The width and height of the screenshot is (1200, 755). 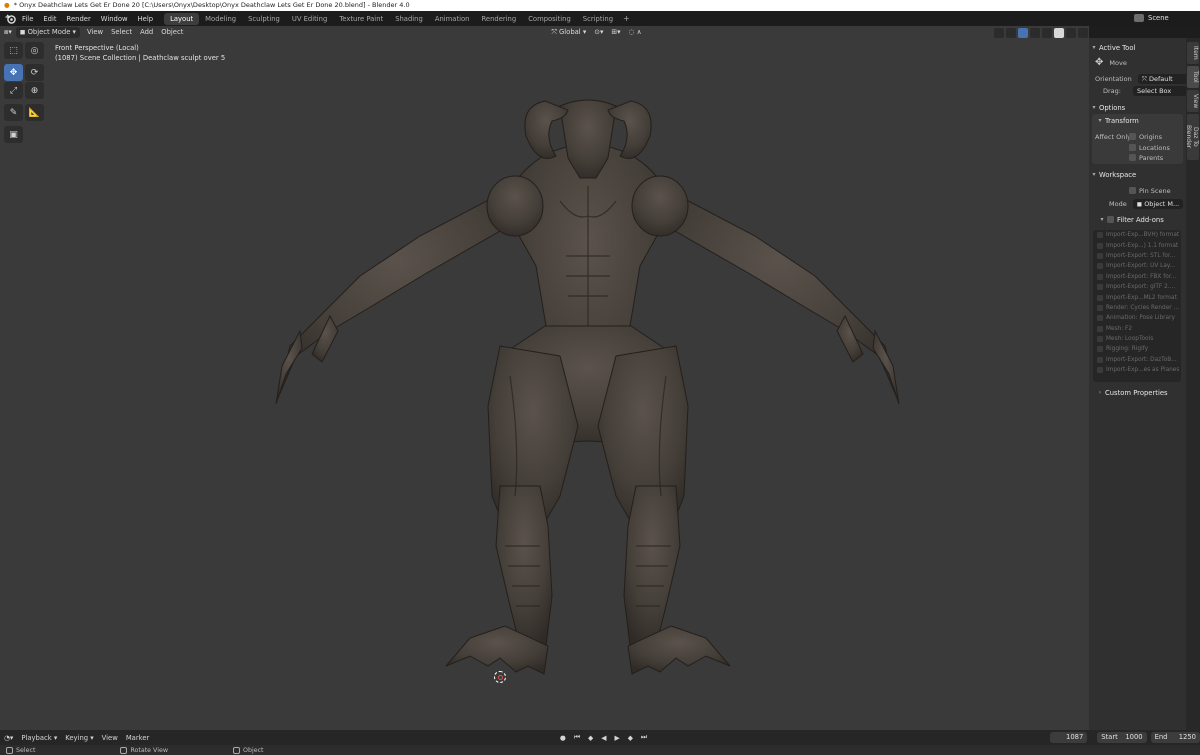 I want to click on viewport-menu-add: Add, so click(x=146, y=32).